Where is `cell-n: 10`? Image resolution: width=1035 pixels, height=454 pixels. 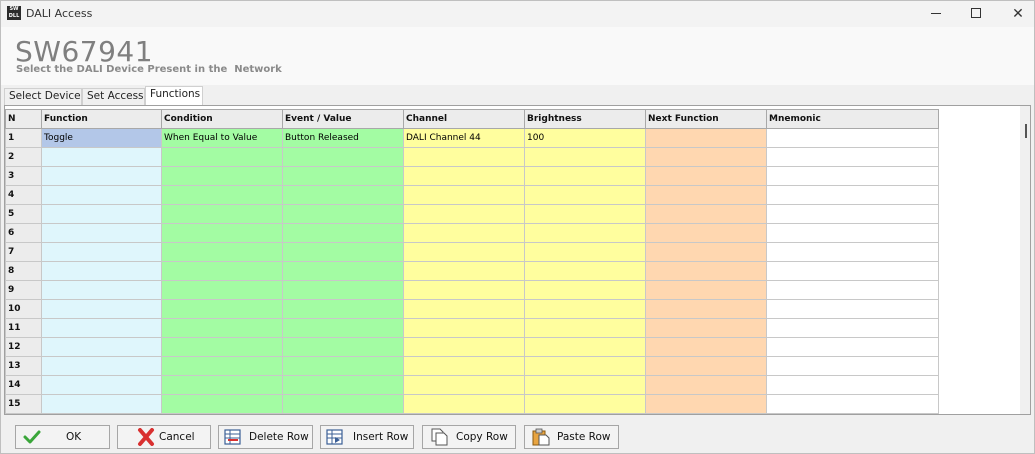 cell-n: 10 is located at coordinates (23, 309).